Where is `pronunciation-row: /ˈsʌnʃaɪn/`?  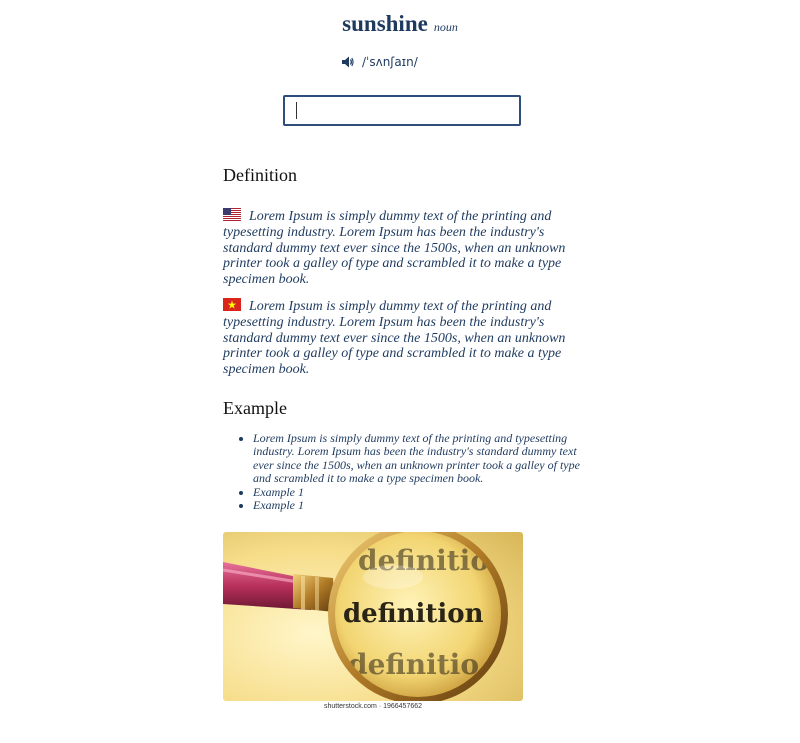 pronunciation-row: /ˈsʌnʃaɪn/ is located at coordinates (379, 62).